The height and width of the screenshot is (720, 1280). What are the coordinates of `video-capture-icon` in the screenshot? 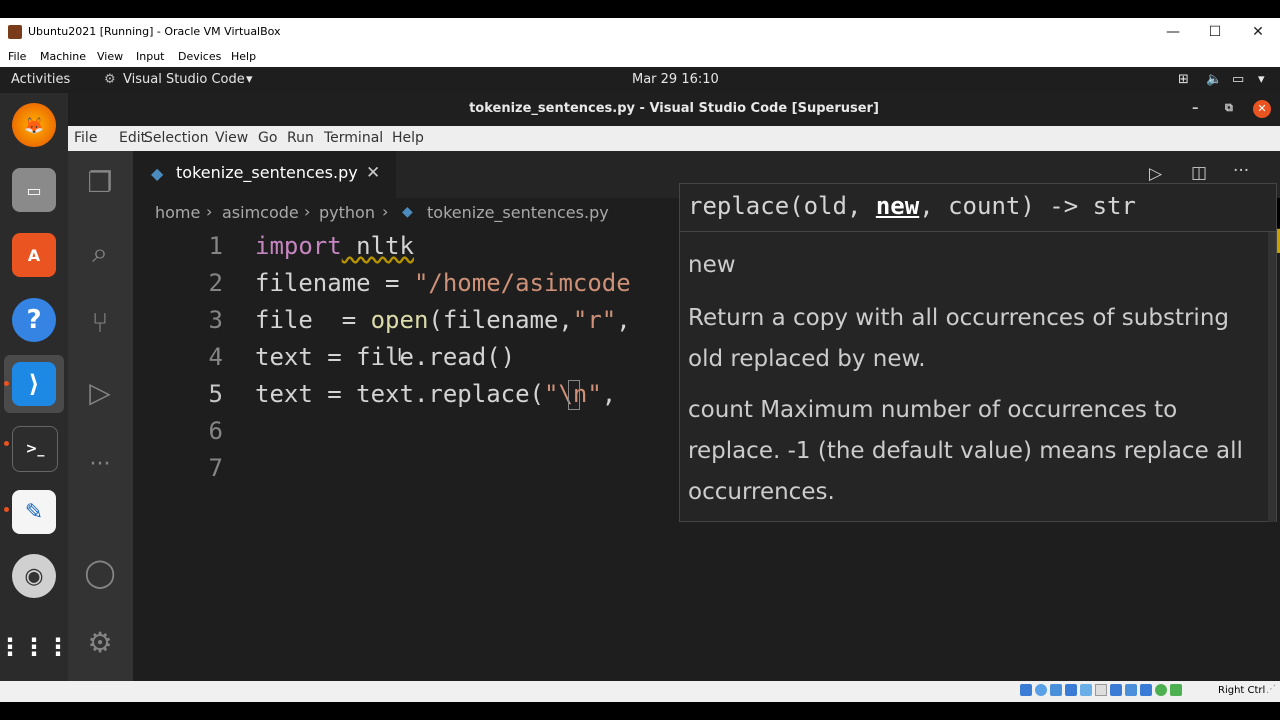 It's located at (1131, 690).